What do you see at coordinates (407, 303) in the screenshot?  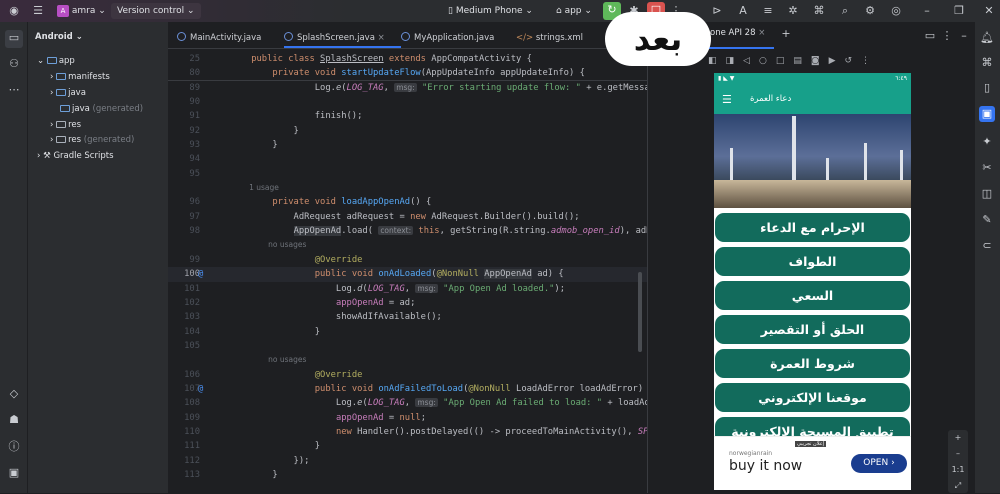 I see `code-line: 102 appOpenAd = ad;` at bounding box center [407, 303].